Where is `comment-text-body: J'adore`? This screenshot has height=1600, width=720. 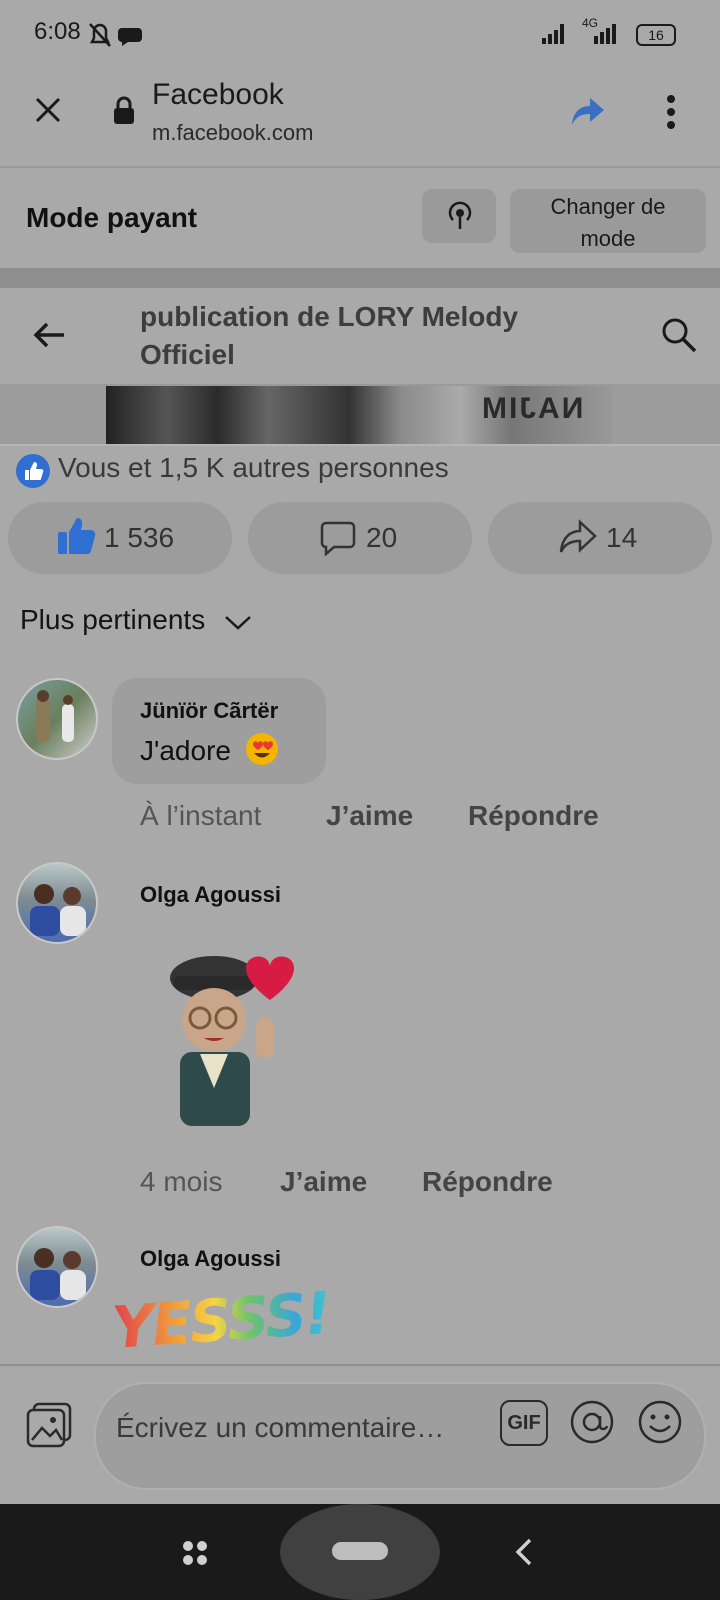
comment-text-body: J'adore is located at coordinates (185, 750).